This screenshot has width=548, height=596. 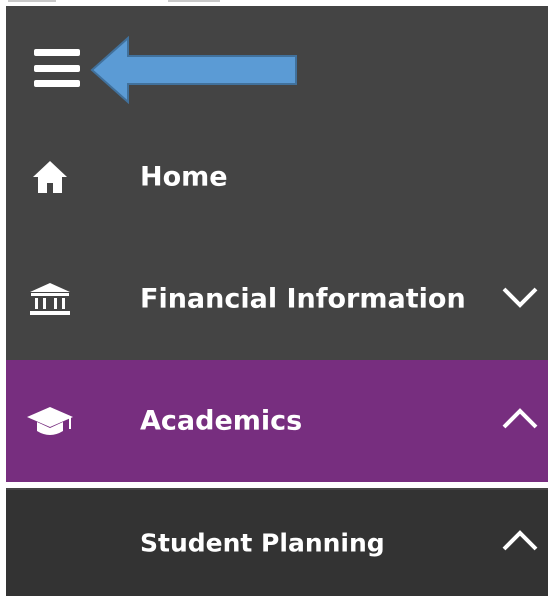 What do you see at coordinates (184, 177) in the screenshot?
I see `nav-item-label: Home` at bounding box center [184, 177].